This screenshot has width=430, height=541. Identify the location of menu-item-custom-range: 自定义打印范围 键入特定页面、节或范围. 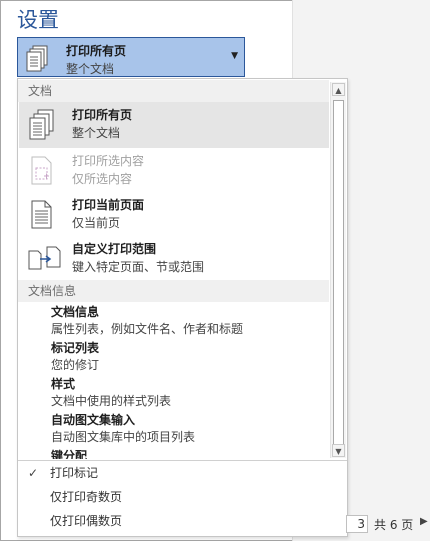
(174, 258).